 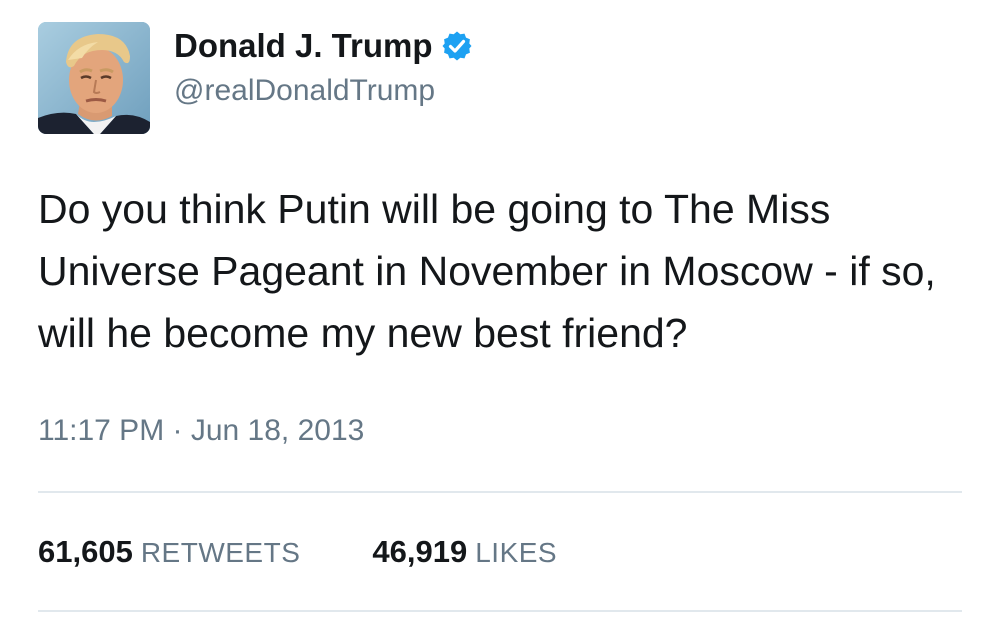 I want to click on likes-label: LIKES, so click(x=516, y=552).